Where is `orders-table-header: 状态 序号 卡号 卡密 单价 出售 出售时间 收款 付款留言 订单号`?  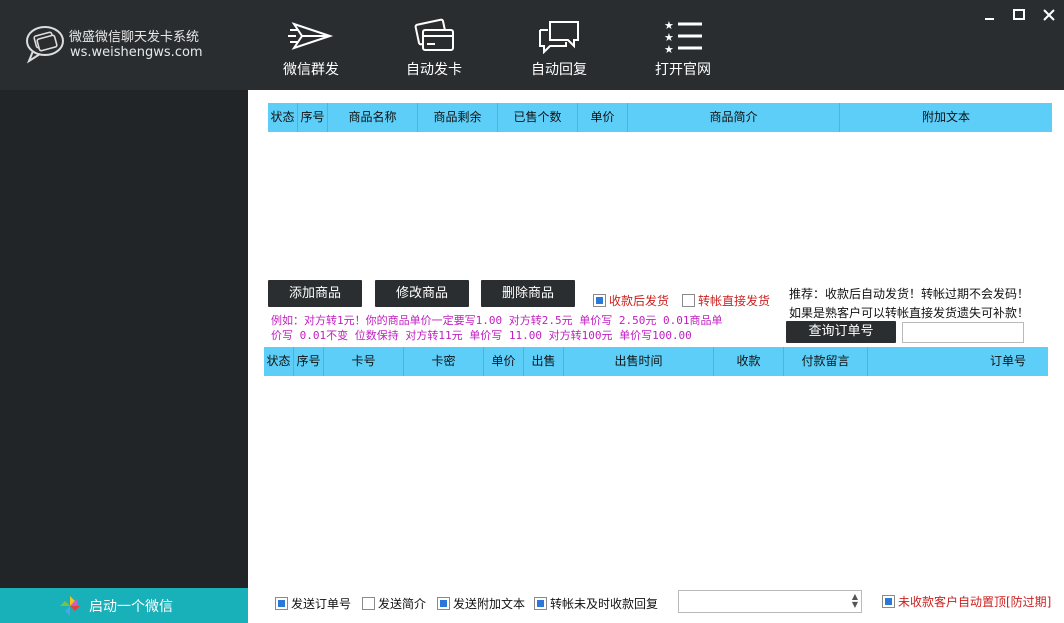 orders-table-header: 状态 序号 卡号 卡密 单价 出售 出售时间 收款 付款留言 订单号 is located at coordinates (656, 361).